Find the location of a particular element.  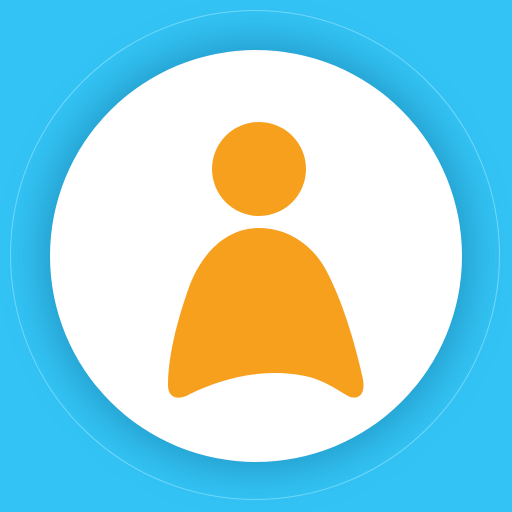

person-body is located at coordinates (266, 313).